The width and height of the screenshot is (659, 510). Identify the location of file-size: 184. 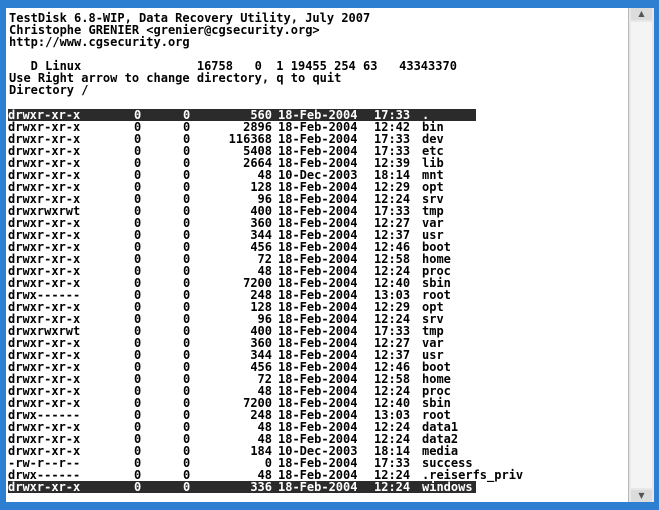
(261, 451).